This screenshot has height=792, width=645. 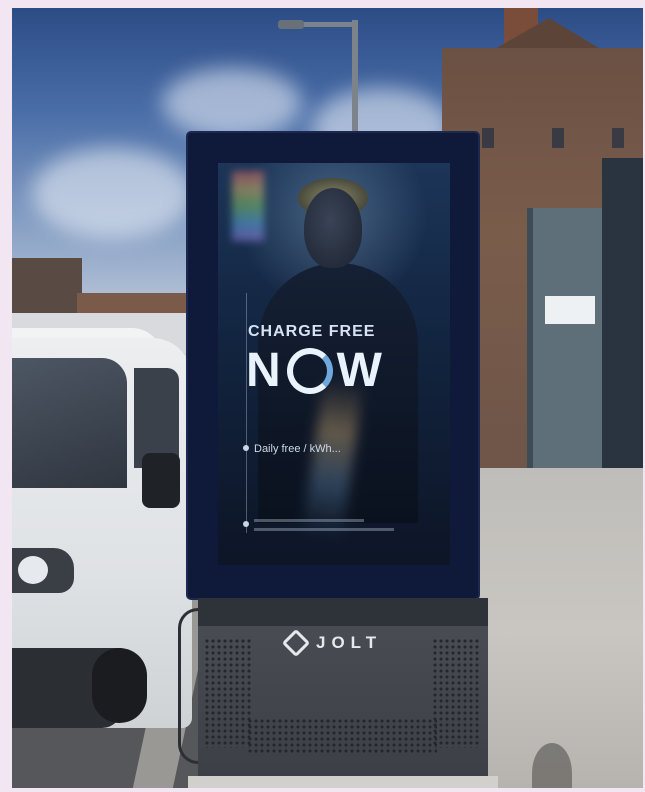 What do you see at coordinates (456, 693) in the screenshot?
I see `vent-grille-right` at bounding box center [456, 693].